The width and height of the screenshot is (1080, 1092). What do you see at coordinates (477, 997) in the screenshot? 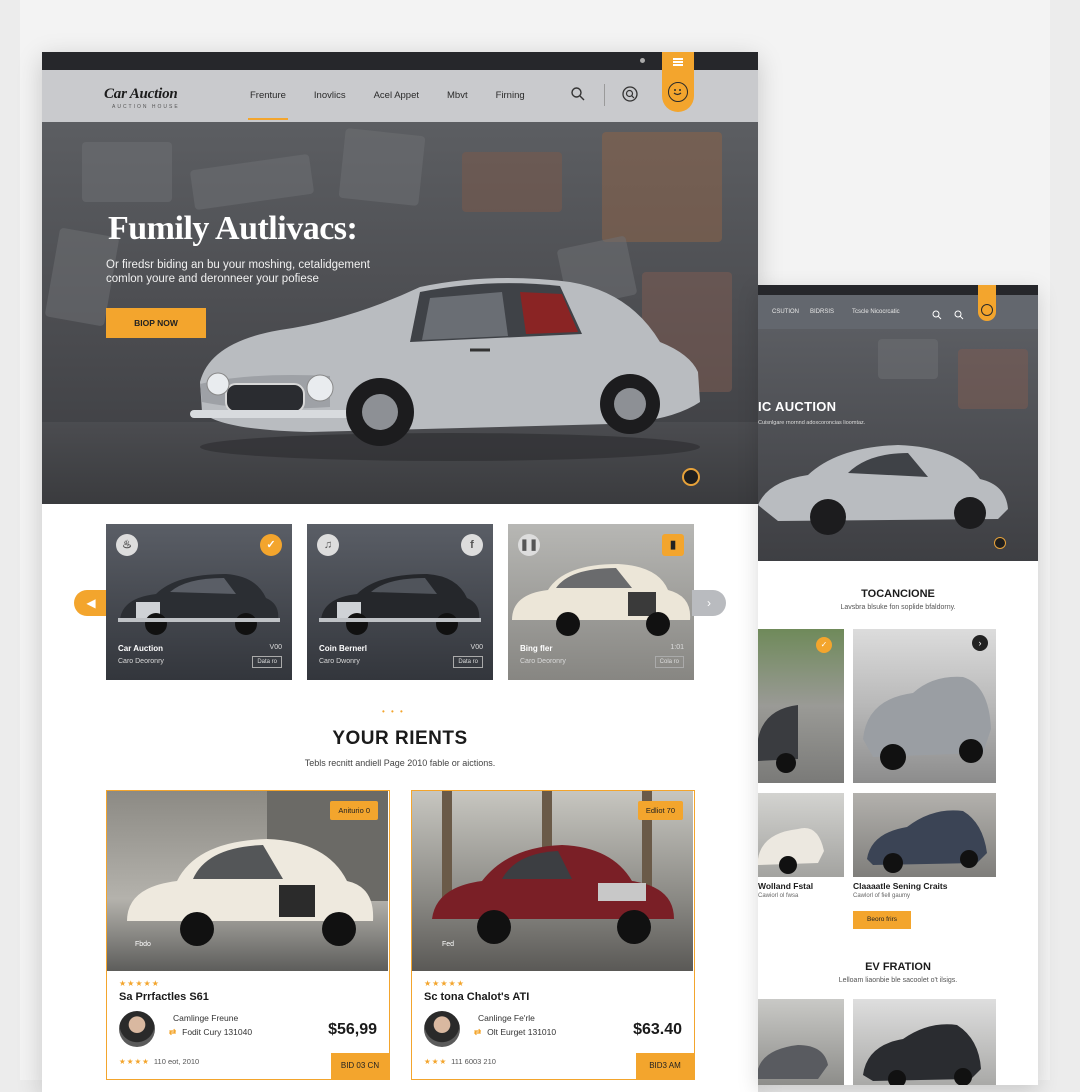
I see `card-title: Sc tona Chalot's ATI` at bounding box center [477, 997].